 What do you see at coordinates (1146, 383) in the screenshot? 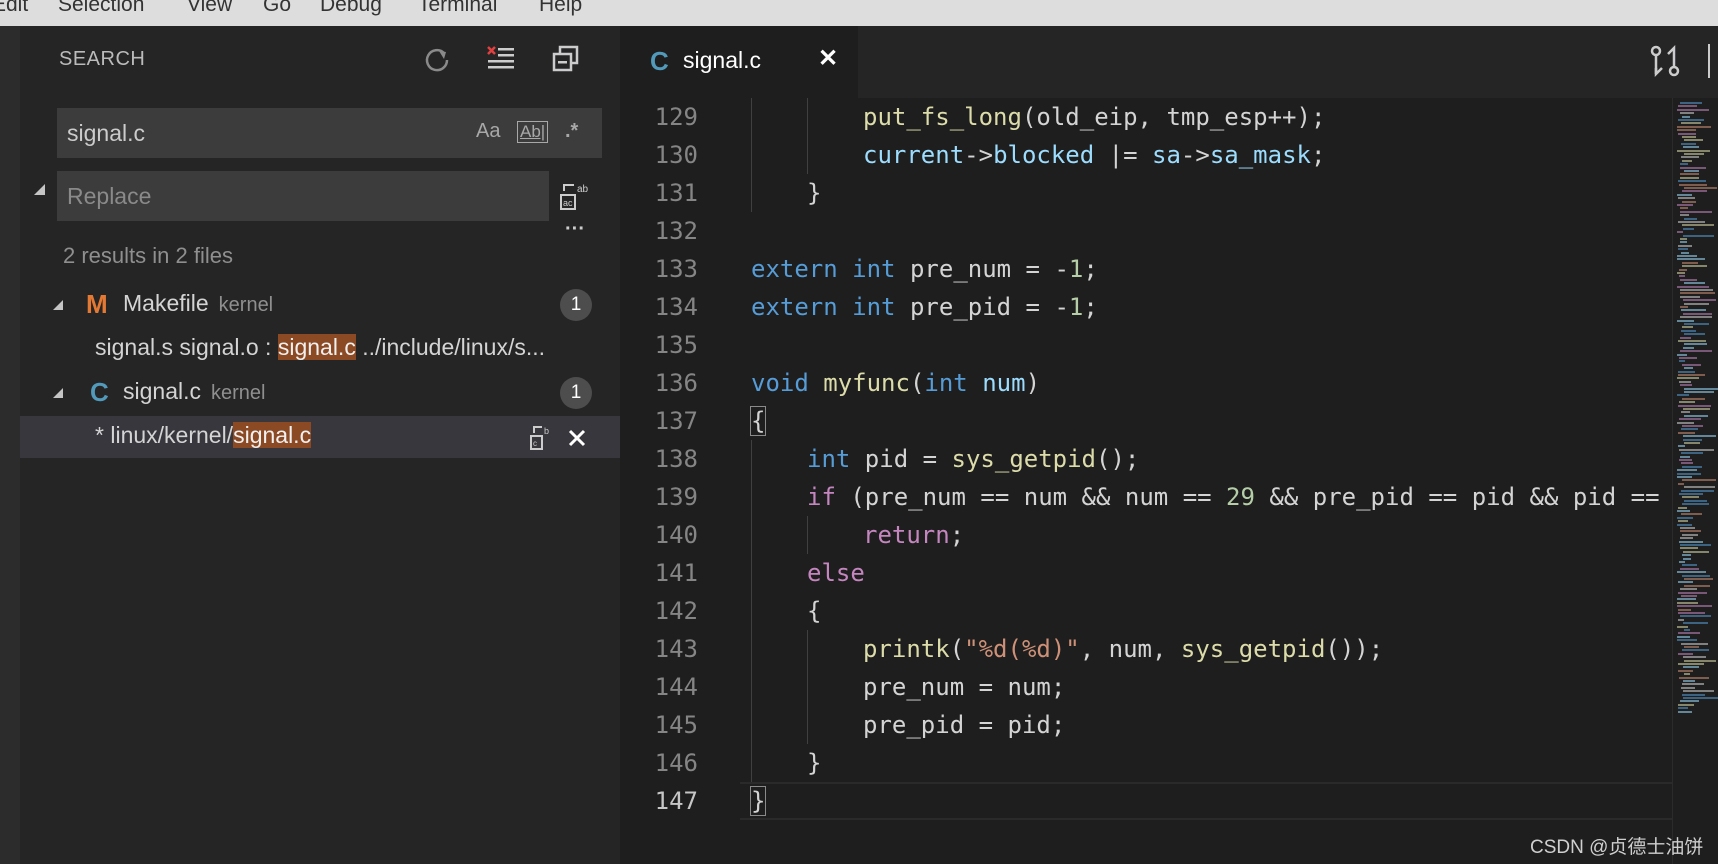
I see `code-line: 136 void myfunc(int num)` at bounding box center [1146, 383].